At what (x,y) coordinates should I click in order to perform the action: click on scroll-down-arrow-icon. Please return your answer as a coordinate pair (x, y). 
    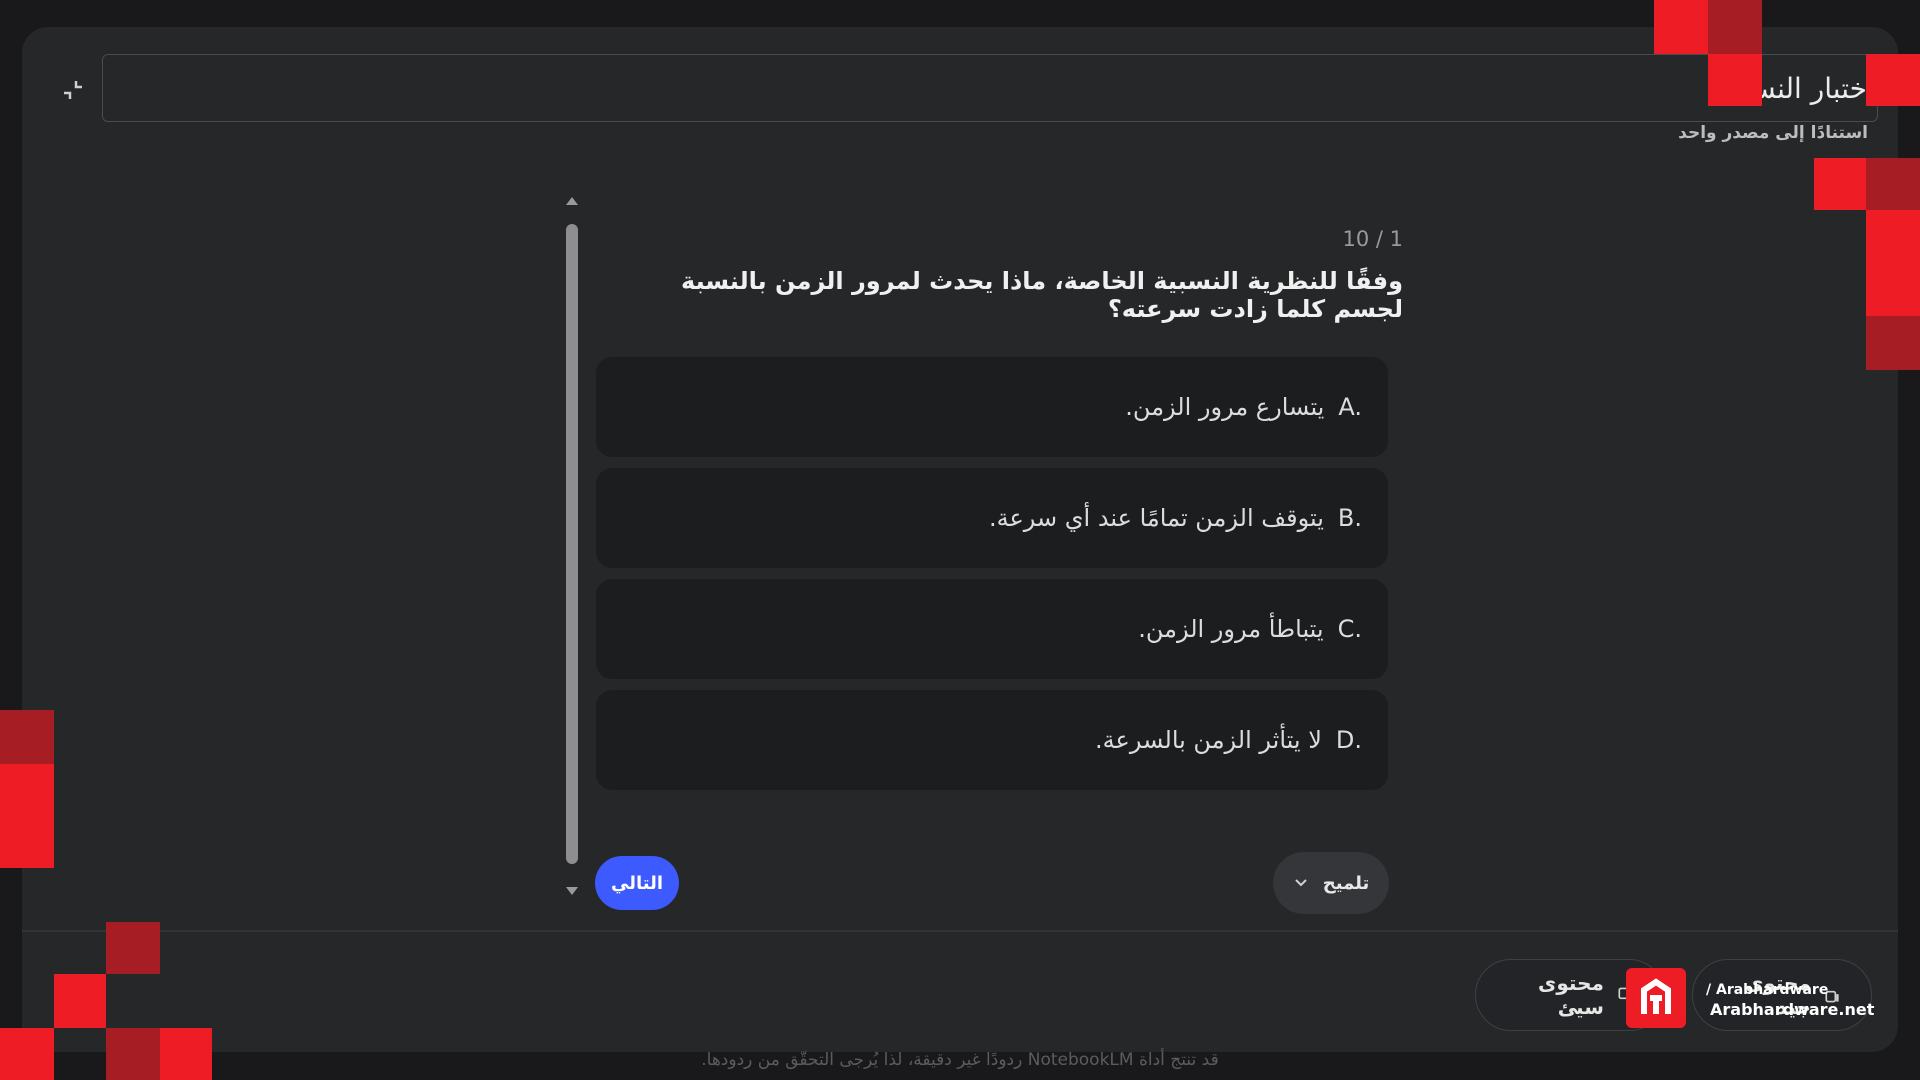
    Looking at the image, I should click on (572, 891).